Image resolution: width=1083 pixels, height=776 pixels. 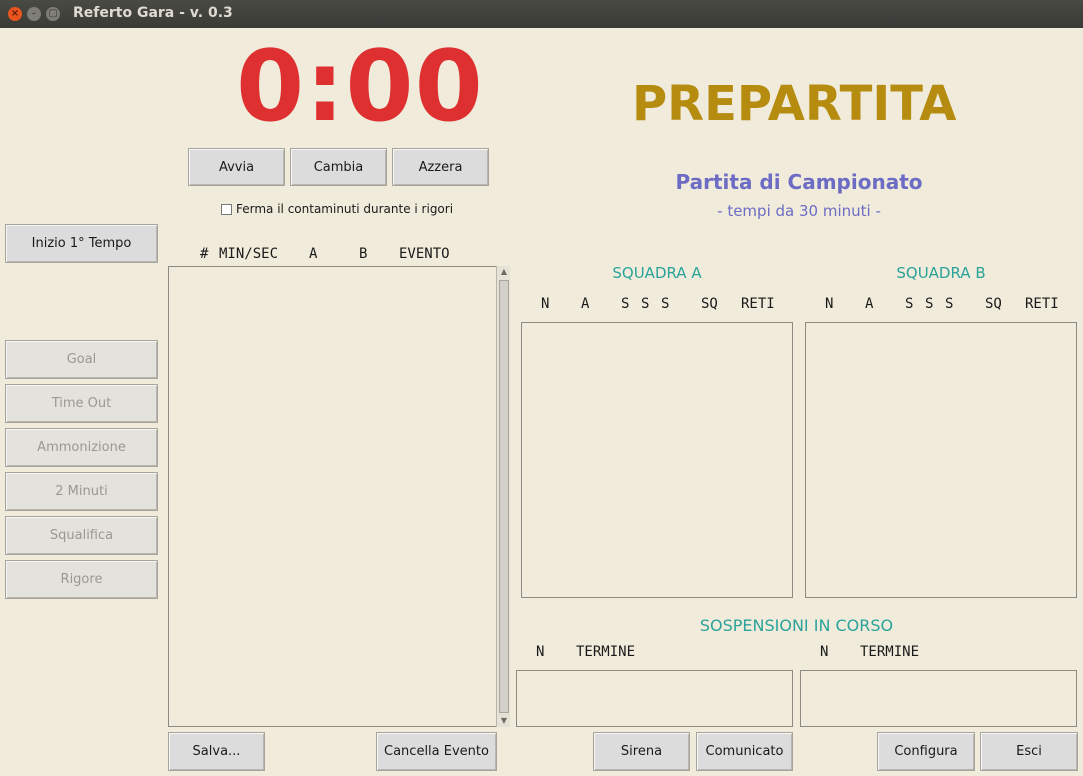 What do you see at coordinates (81, 579) in the screenshot?
I see `penalty-button: Rigore` at bounding box center [81, 579].